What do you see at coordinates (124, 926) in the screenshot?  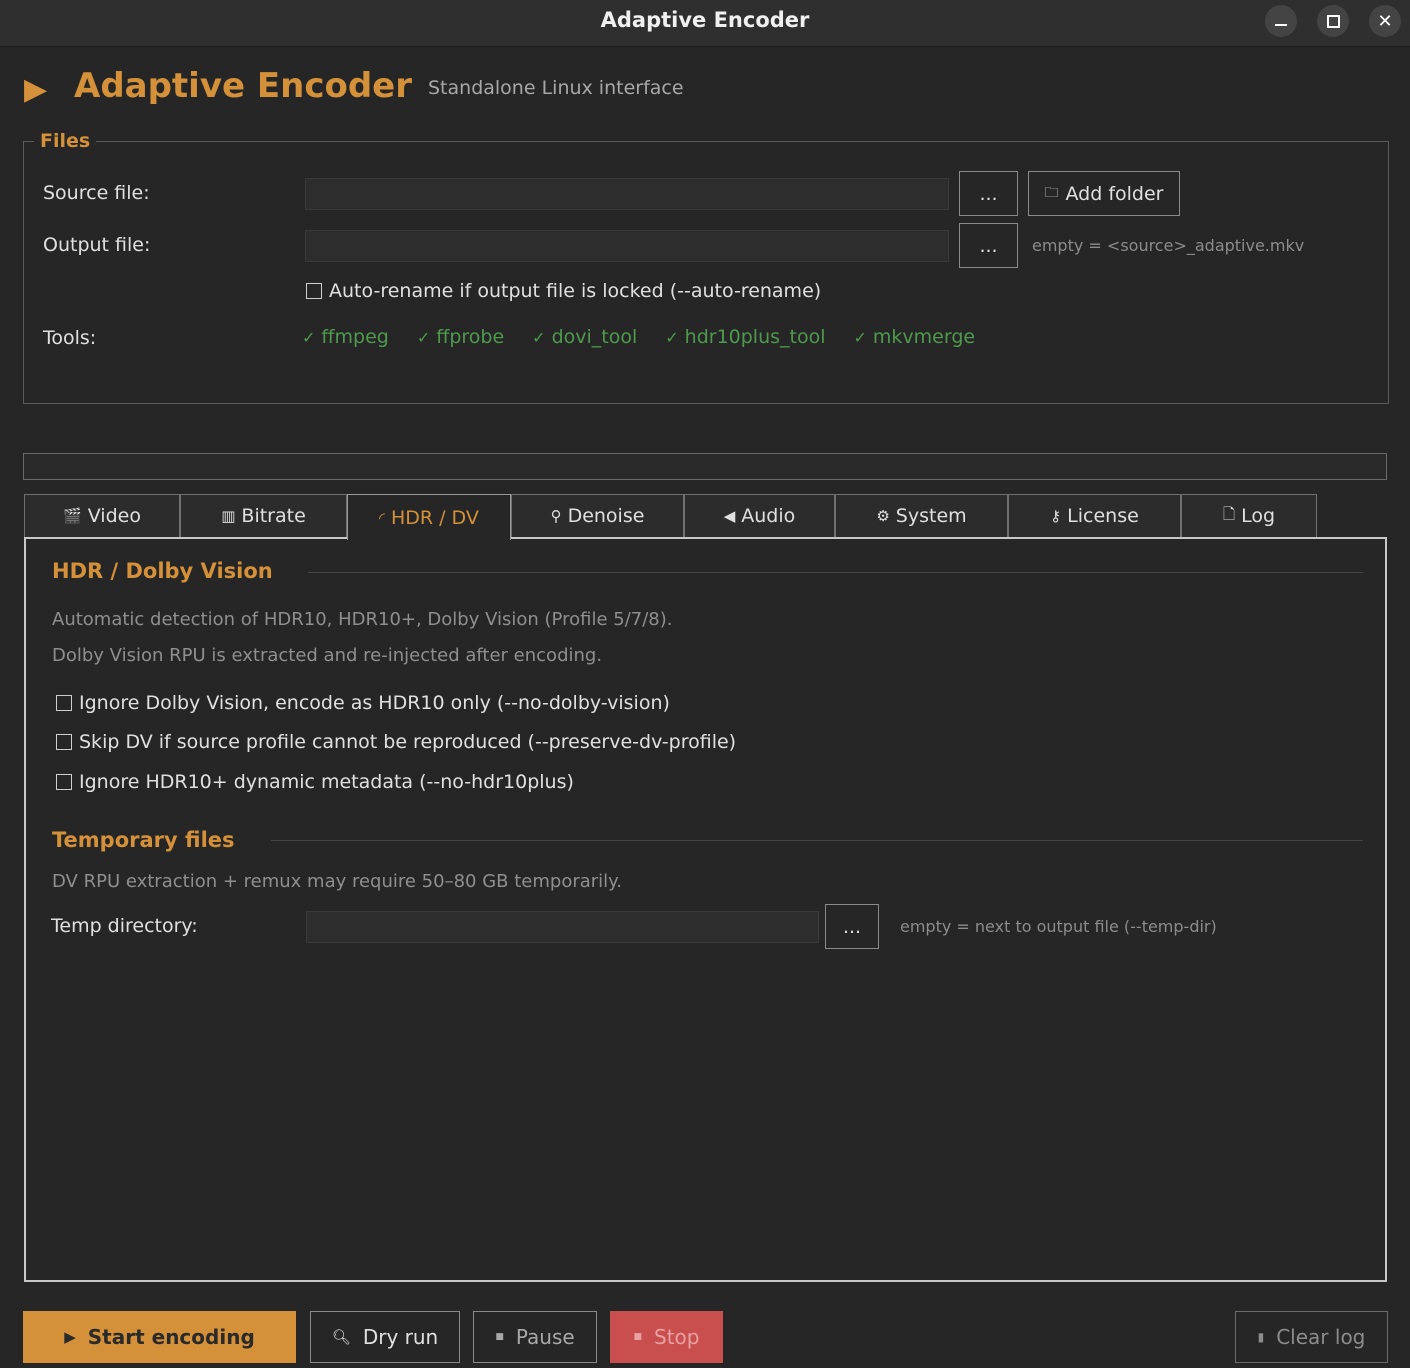 I see `temp-dir-label: Temp directory:` at bounding box center [124, 926].